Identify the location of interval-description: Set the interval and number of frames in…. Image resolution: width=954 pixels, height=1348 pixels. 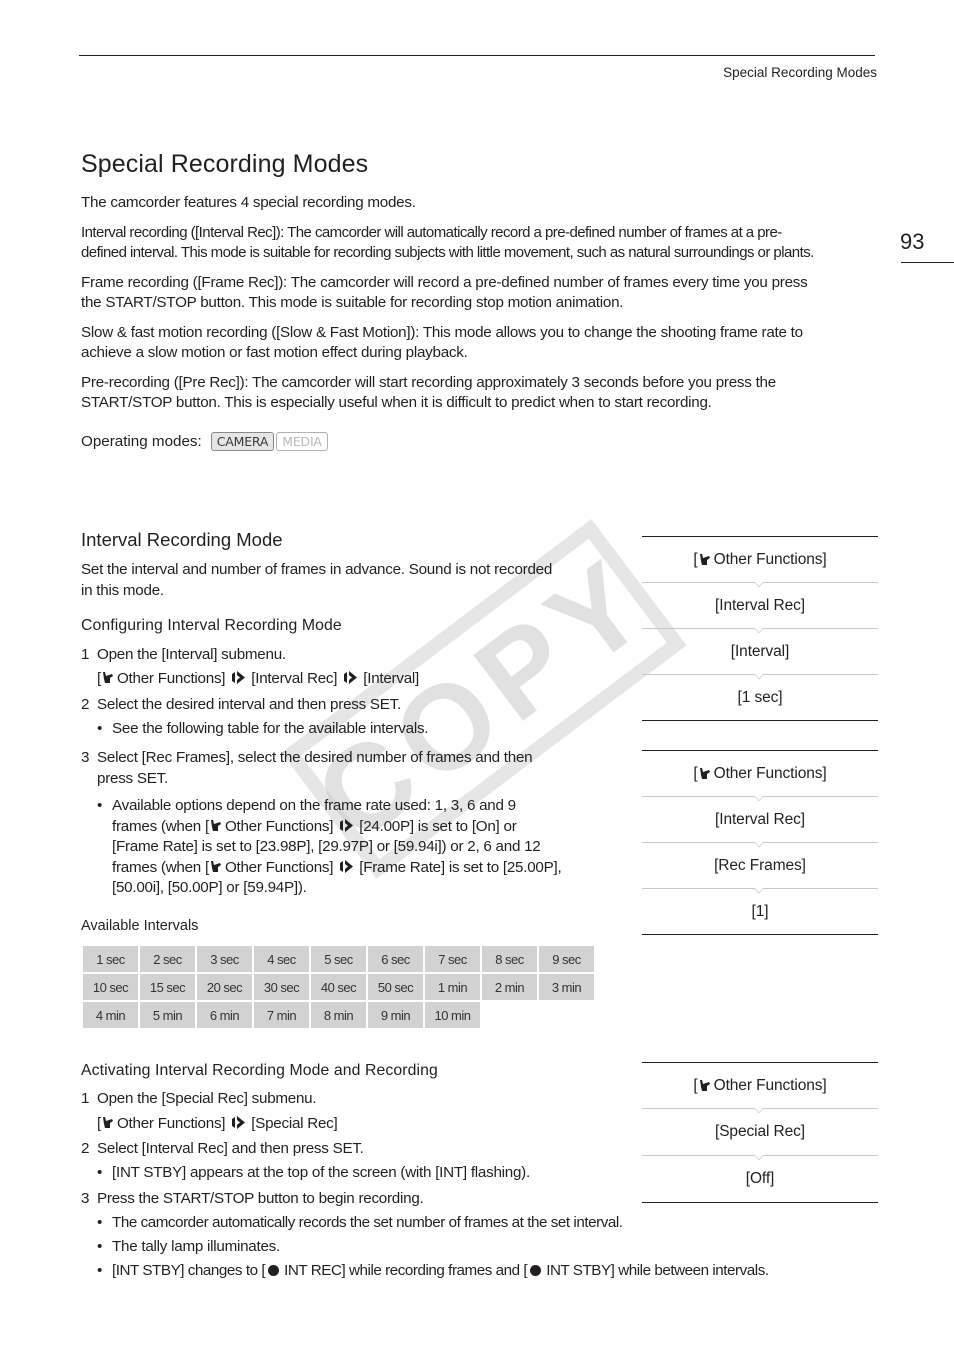
(346, 580).